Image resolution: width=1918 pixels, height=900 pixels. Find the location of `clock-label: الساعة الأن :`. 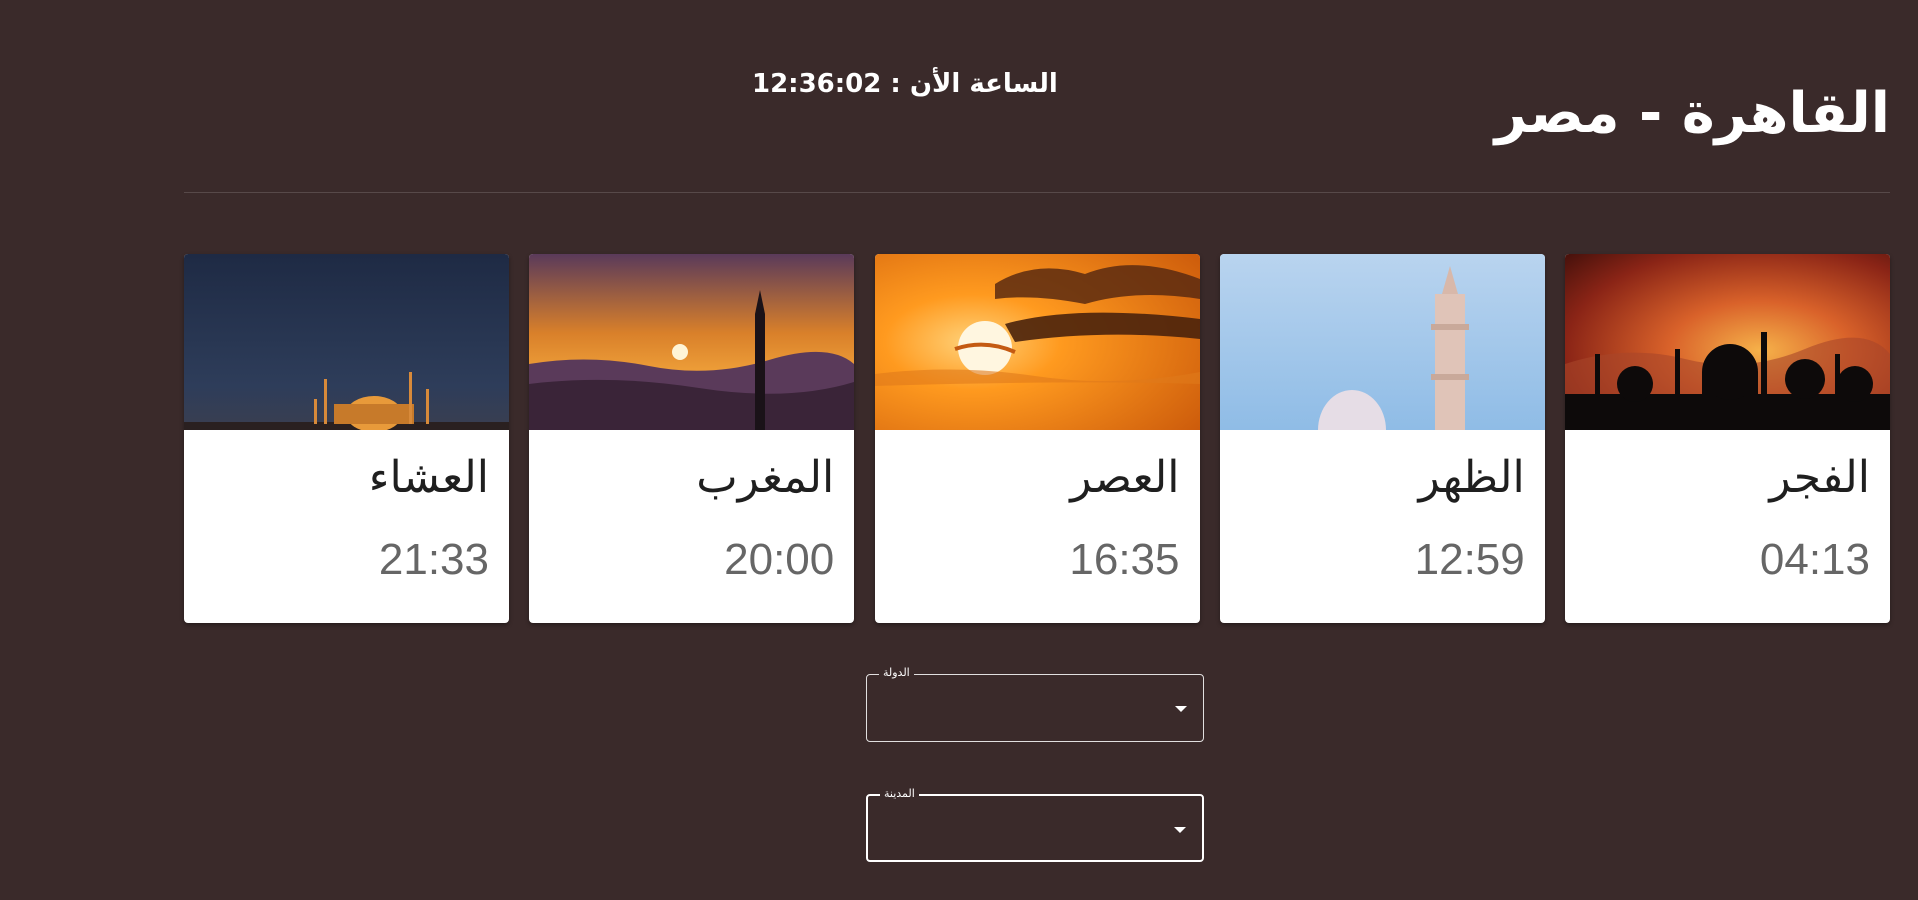

clock-label: الساعة الأن : is located at coordinates (974, 84).